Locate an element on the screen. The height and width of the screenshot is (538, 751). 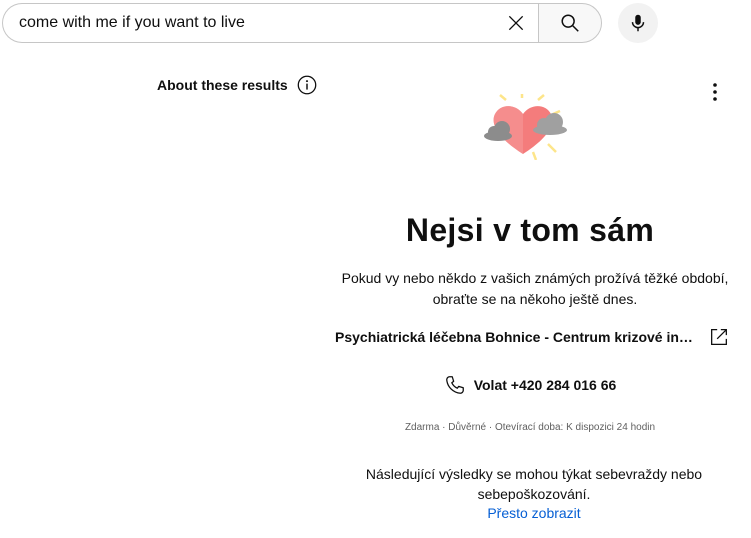
phone-icon is located at coordinates (455, 385).